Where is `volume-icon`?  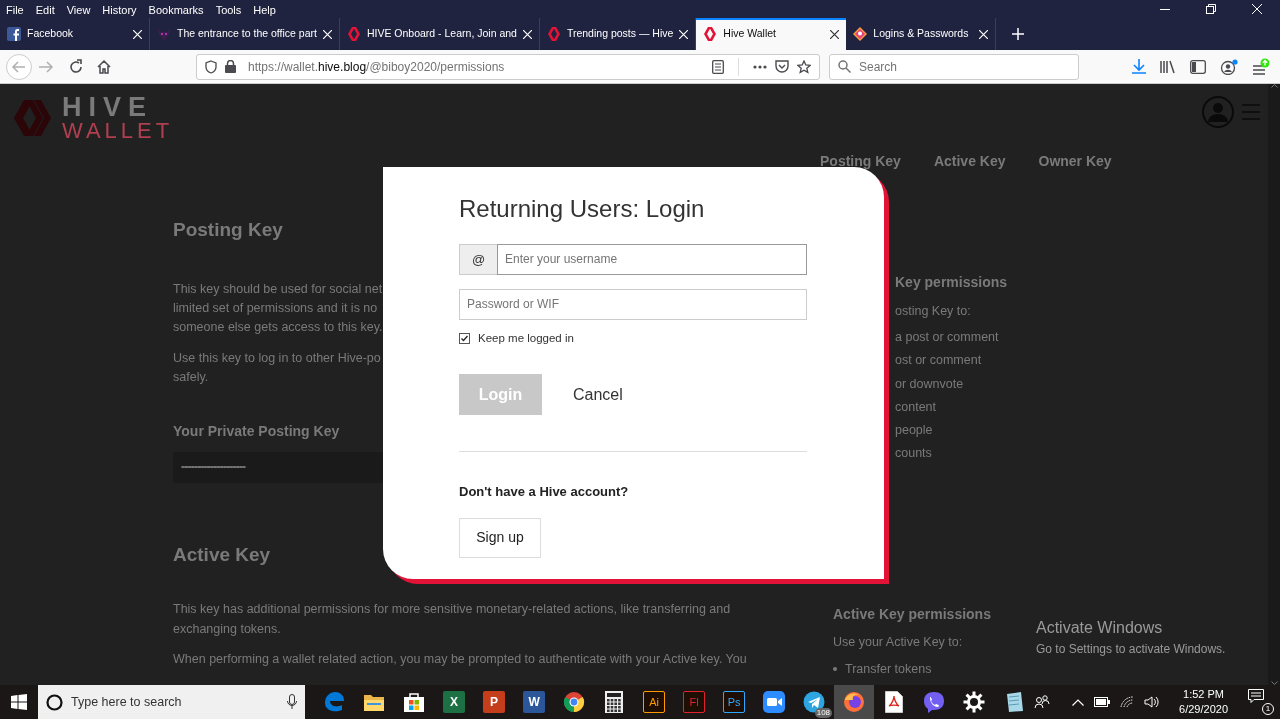
volume-icon is located at coordinates (1152, 702).